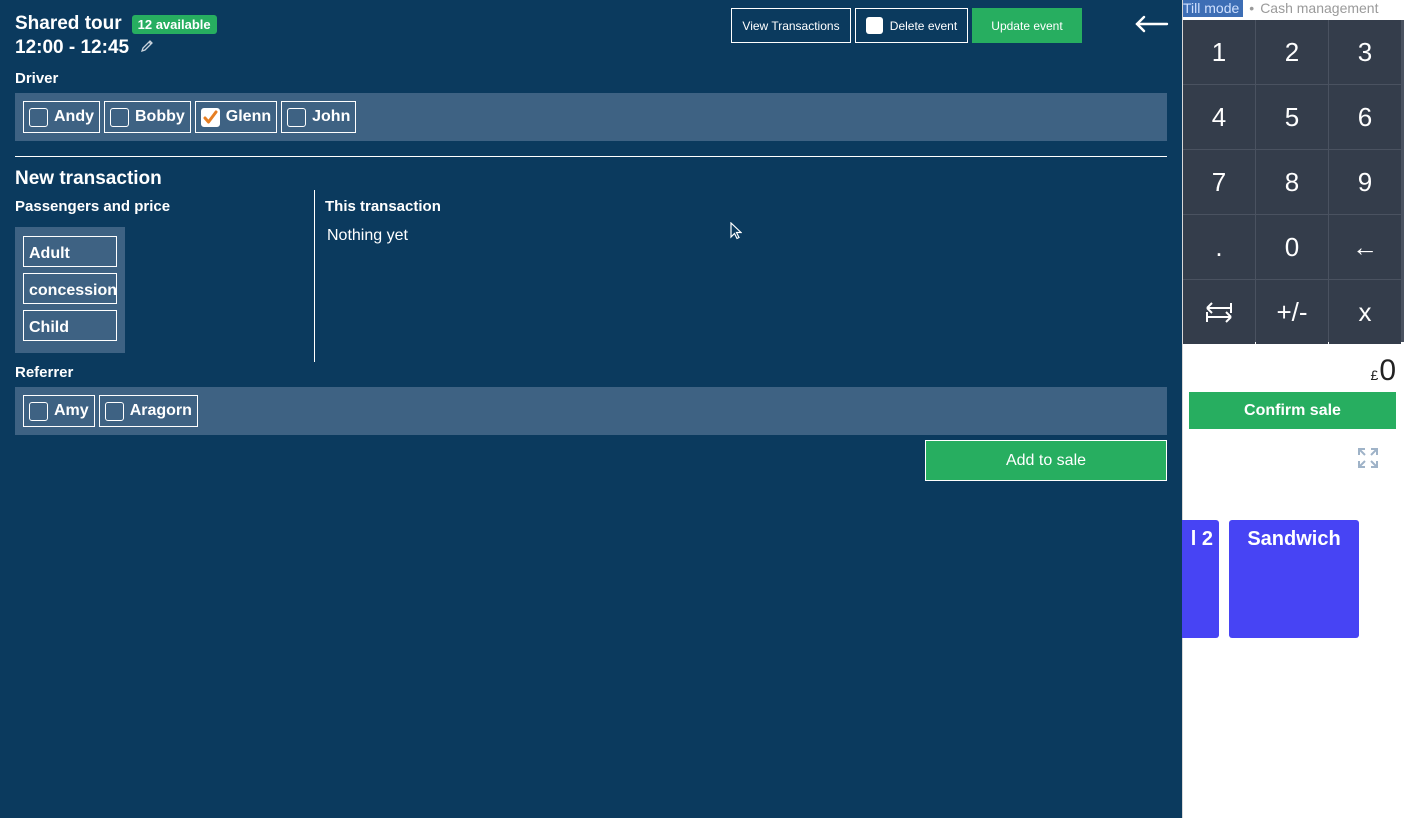 The height and width of the screenshot is (818, 1404). I want to click on tab-arrows-icon, so click(1219, 312).